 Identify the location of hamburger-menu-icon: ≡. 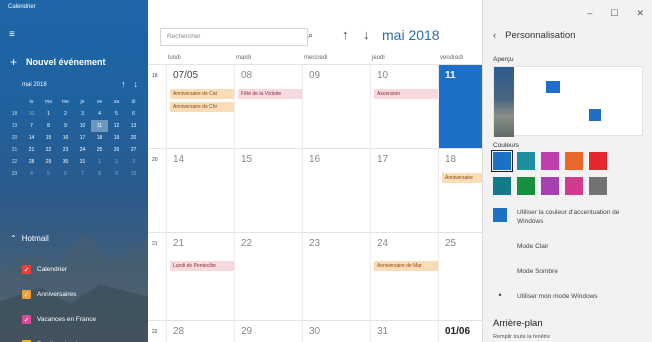
(12, 35).